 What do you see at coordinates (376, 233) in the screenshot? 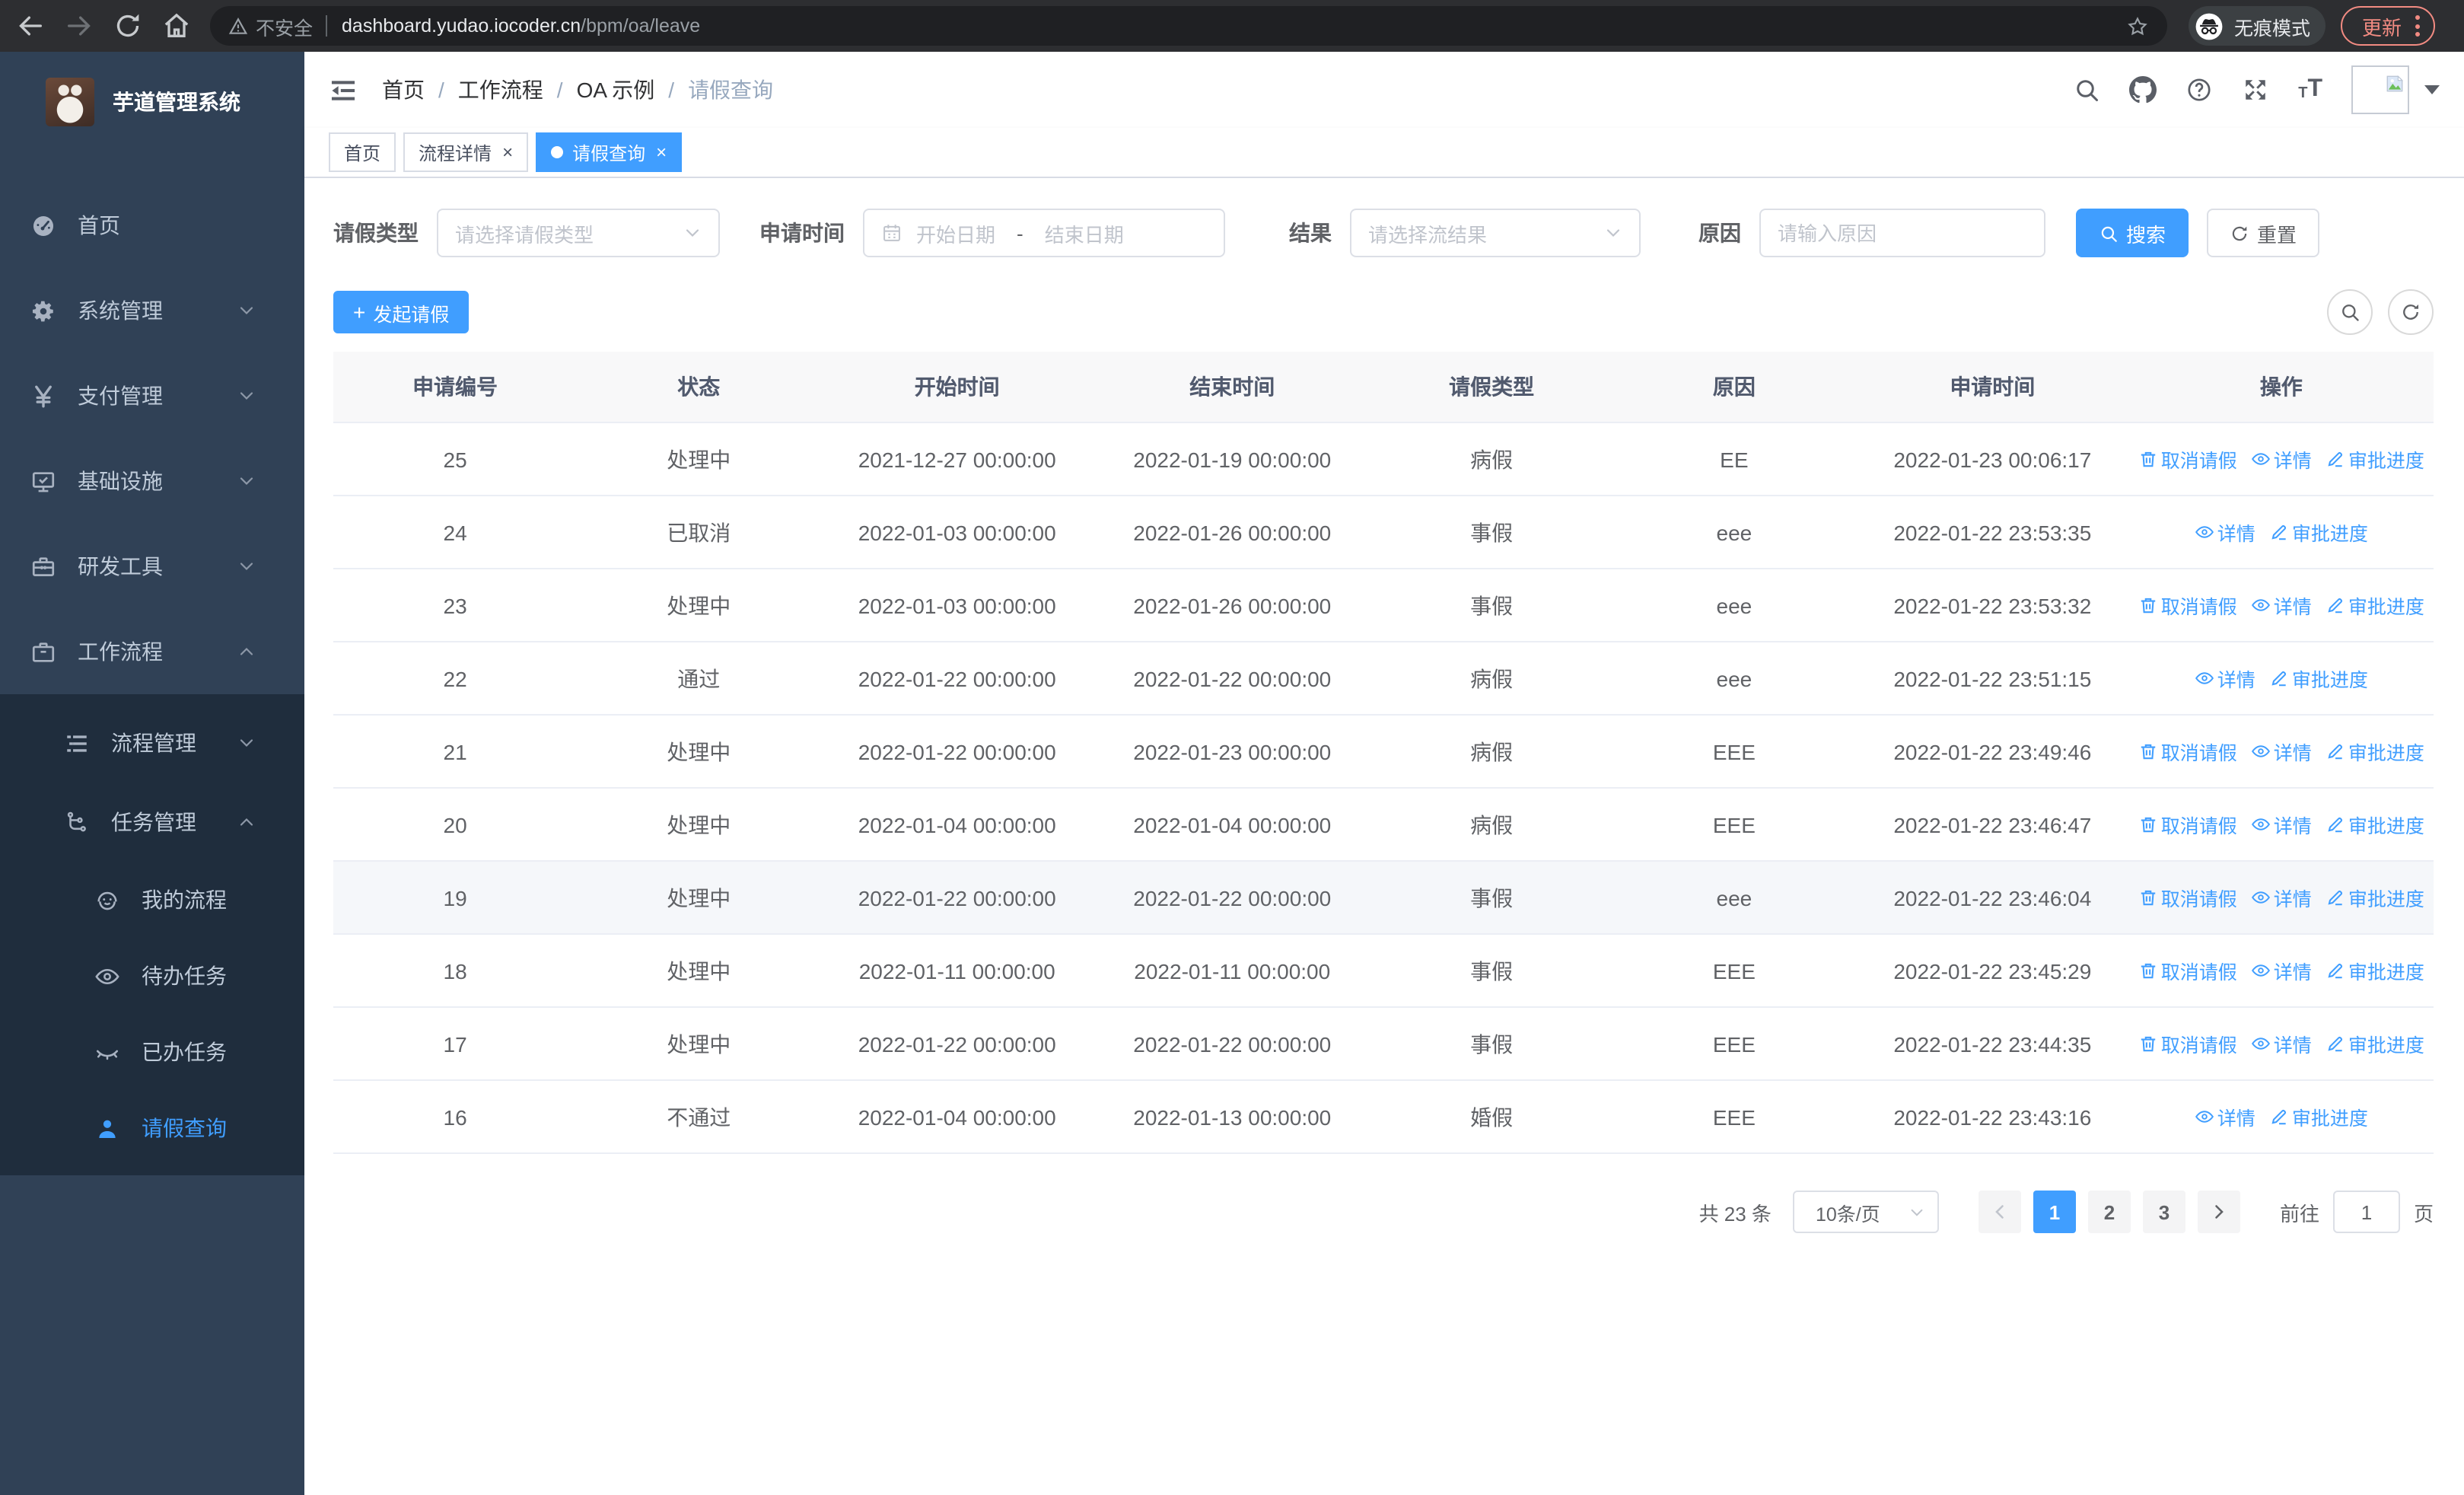
I see `leave-type-label: 请假类型` at bounding box center [376, 233].